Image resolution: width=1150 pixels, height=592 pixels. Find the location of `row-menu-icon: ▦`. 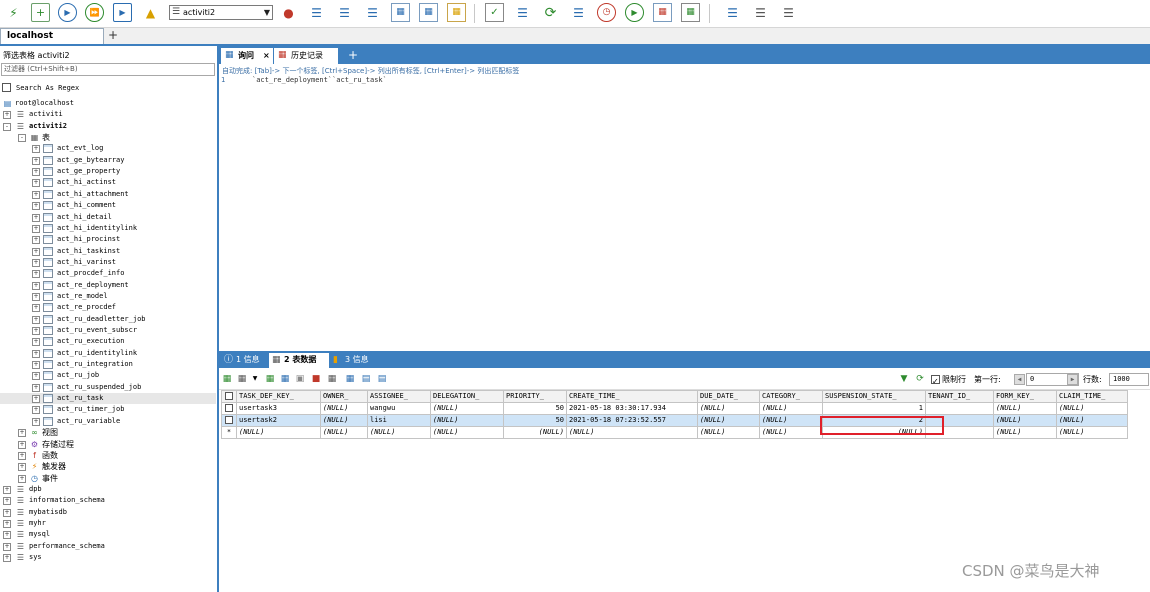

row-menu-icon: ▦ is located at coordinates (242, 379).